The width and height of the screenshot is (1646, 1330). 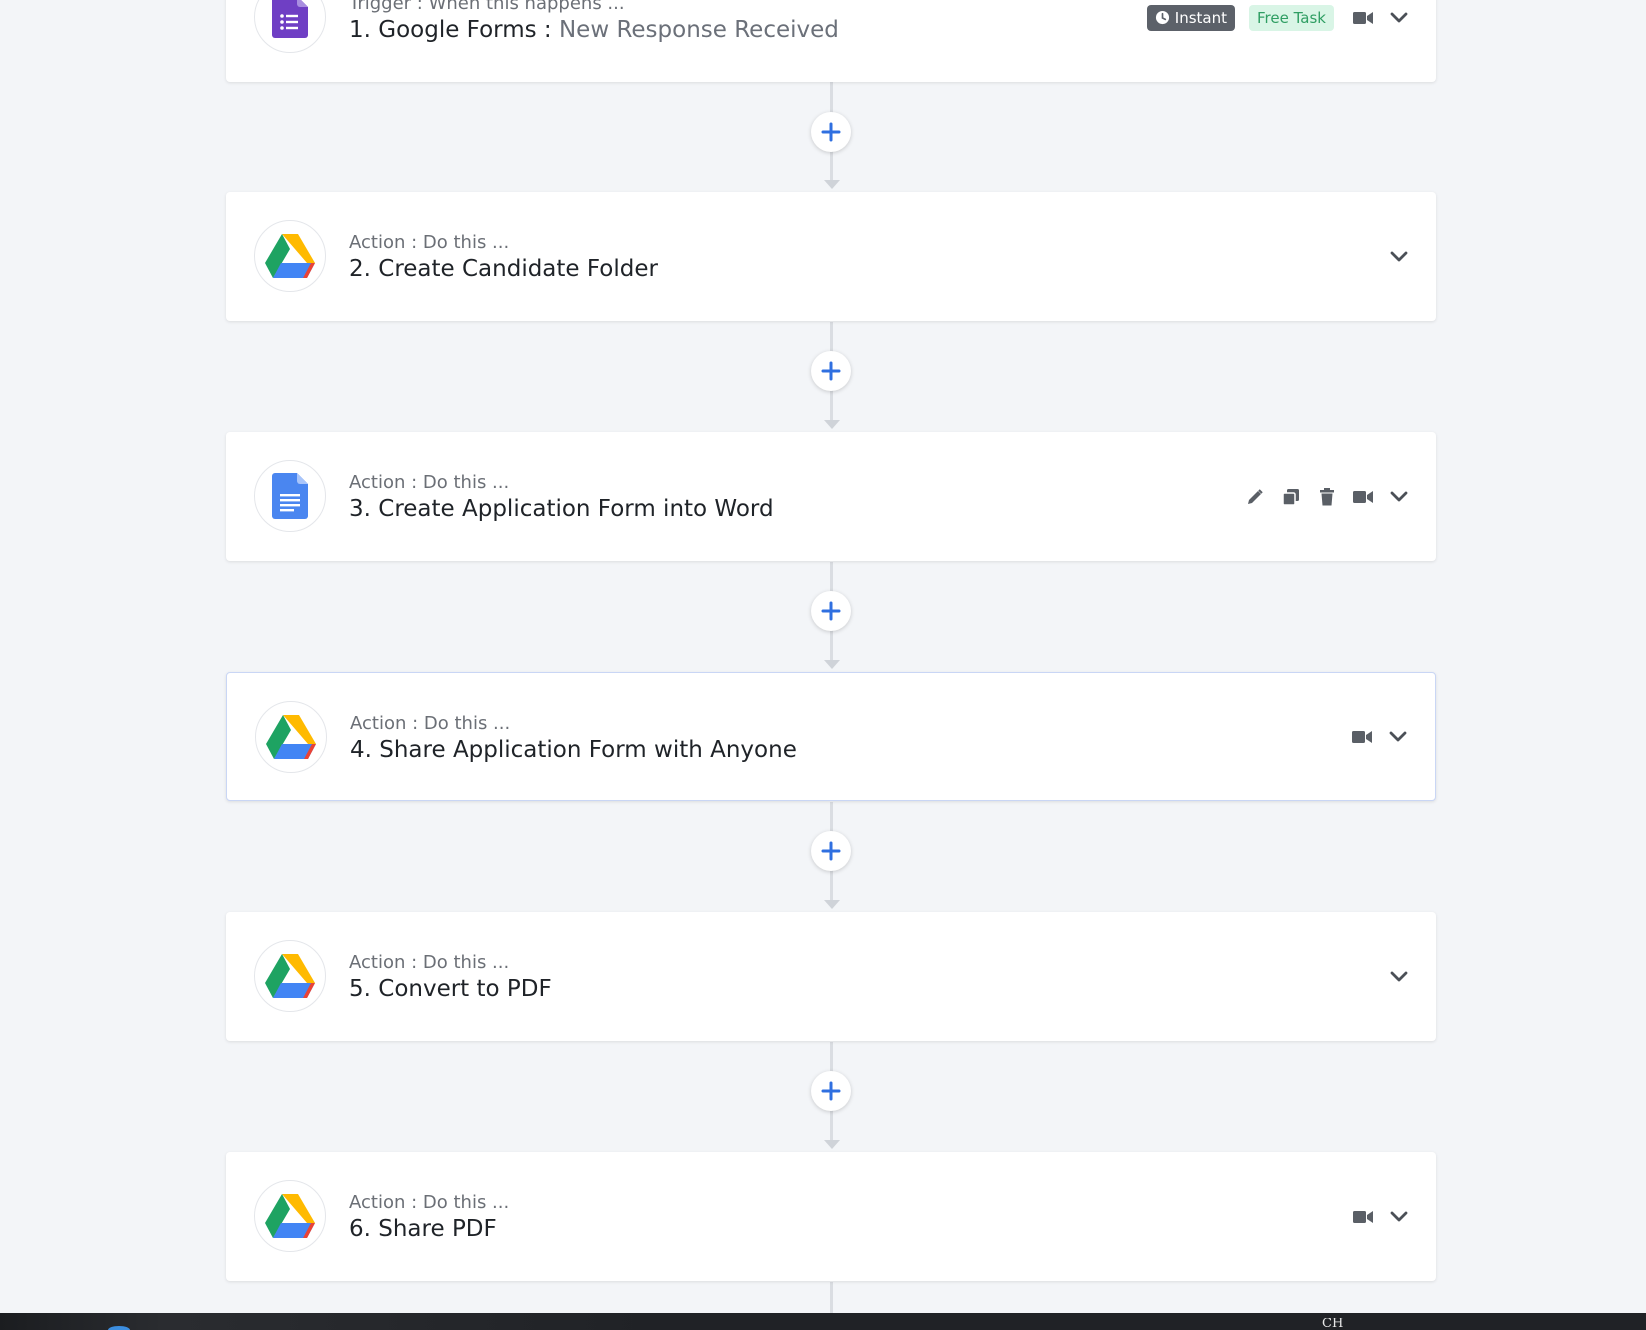 What do you see at coordinates (573, 750) in the screenshot?
I see `step-title: 4. Share Application Form with Anyone` at bounding box center [573, 750].